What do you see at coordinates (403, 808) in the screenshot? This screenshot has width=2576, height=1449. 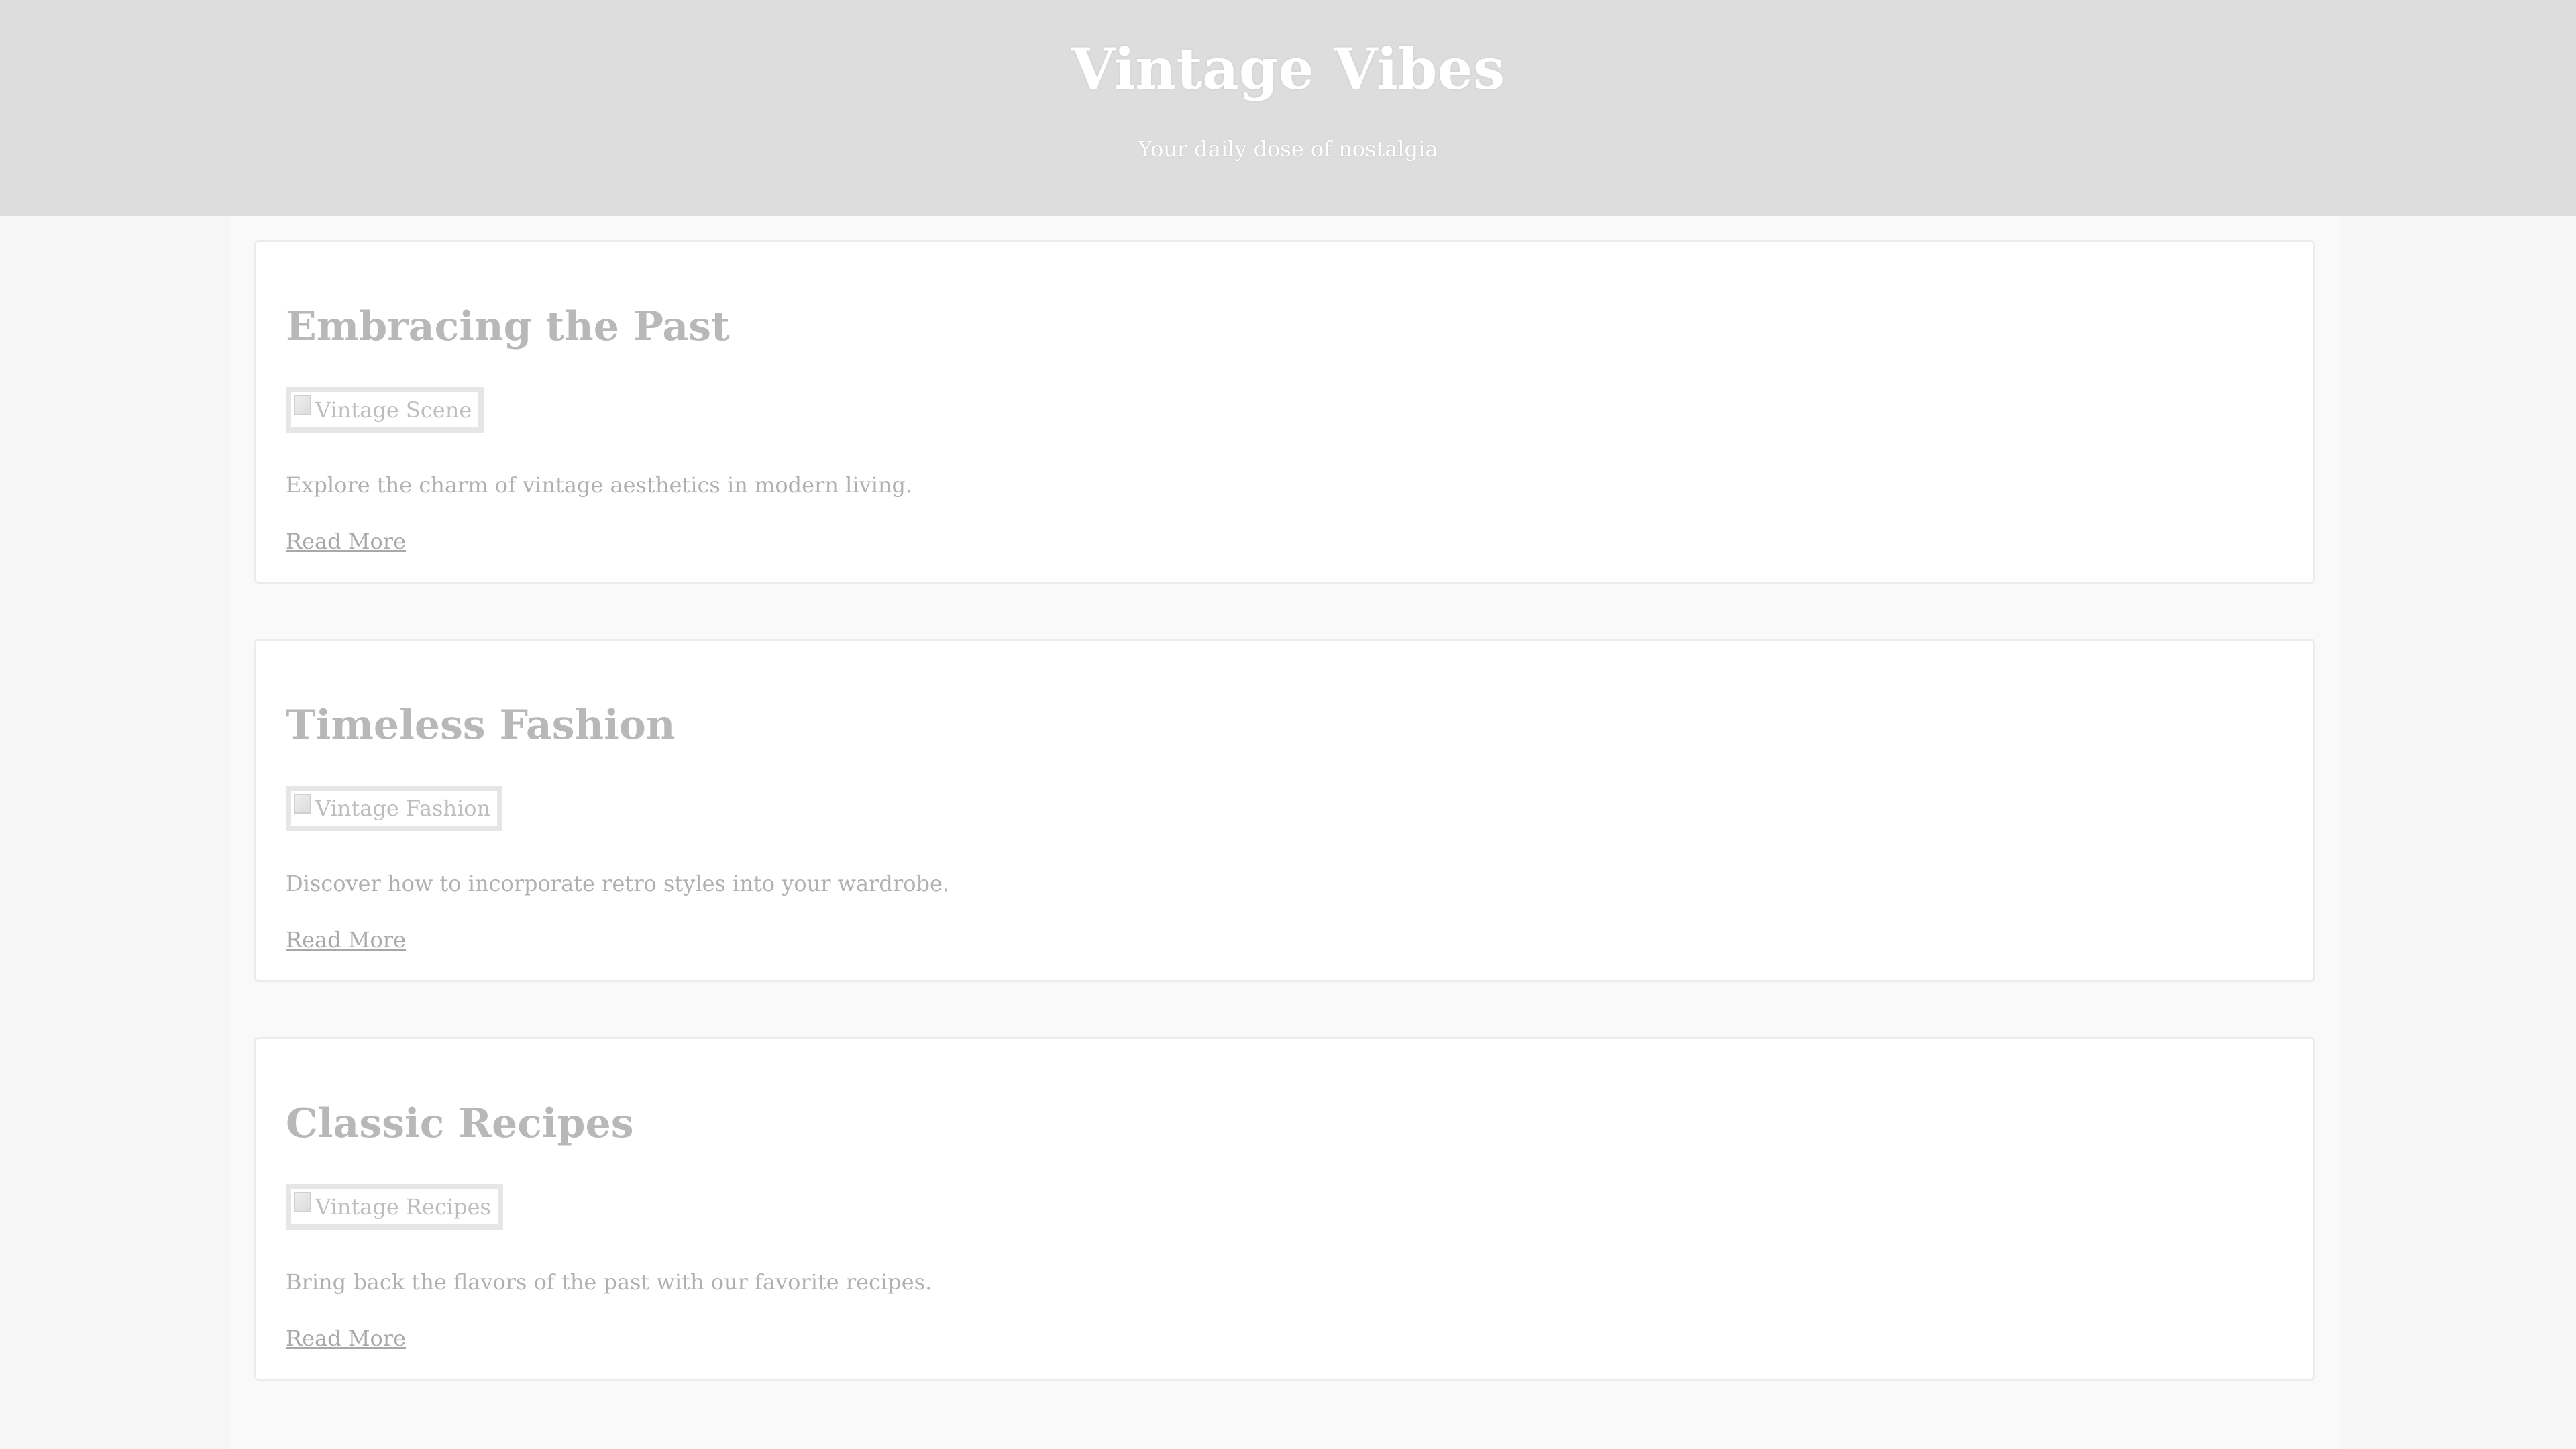 I see `image-alt-text: Vintage Fashion` at bounding box center [403, 808].